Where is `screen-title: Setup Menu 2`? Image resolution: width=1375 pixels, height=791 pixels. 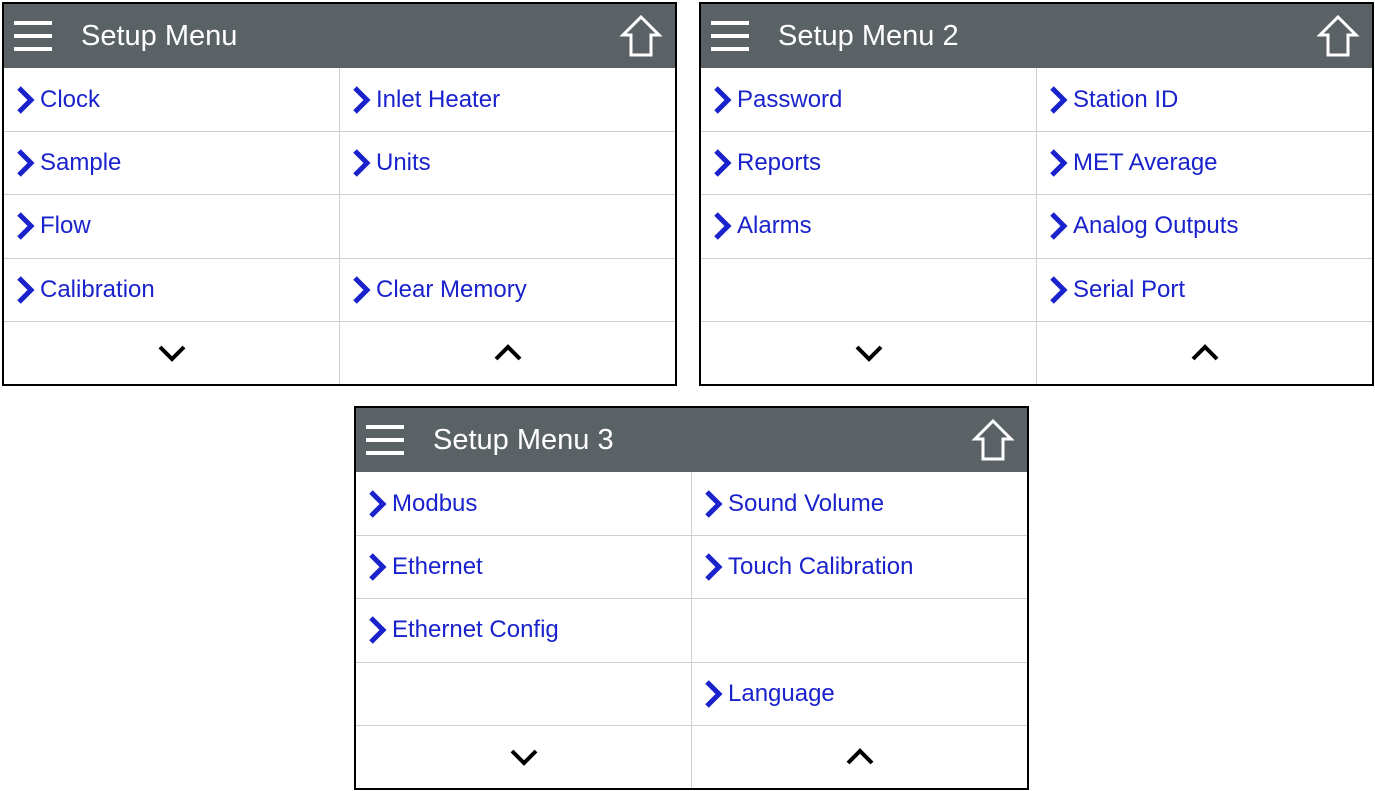 screen-title: Setup Menu 2 is located at coordinates (868, 36).